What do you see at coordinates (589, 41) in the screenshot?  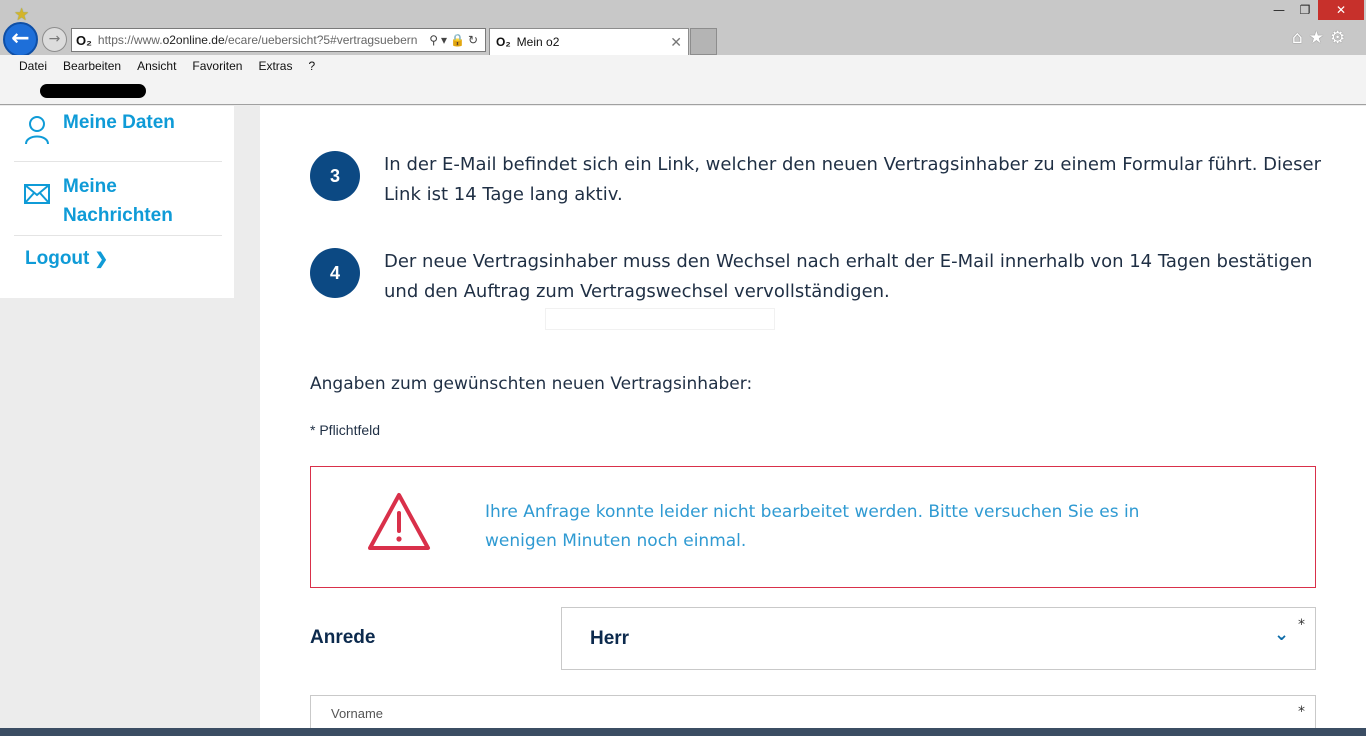 I see `tab-mein-o2: O₂ Mein o2 ✕` at bounding box center [589, 41].